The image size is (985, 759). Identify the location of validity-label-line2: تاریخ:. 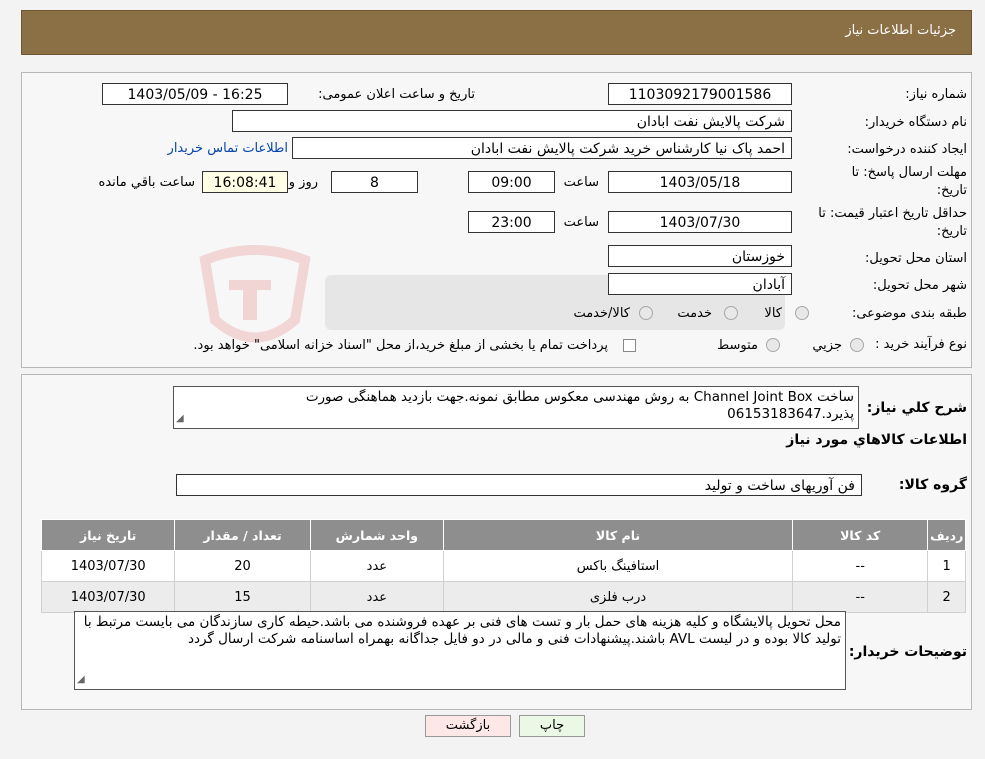
(951, 231).